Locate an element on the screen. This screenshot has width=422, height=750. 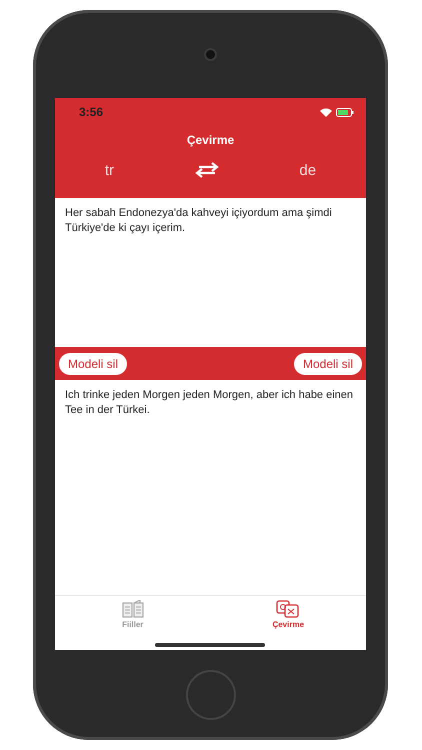
translated-text: Ich trinke jeden Morgen jeden Morgen, aber ich habe einen Tee in der Türkei. is located at coordinates (209, 403).